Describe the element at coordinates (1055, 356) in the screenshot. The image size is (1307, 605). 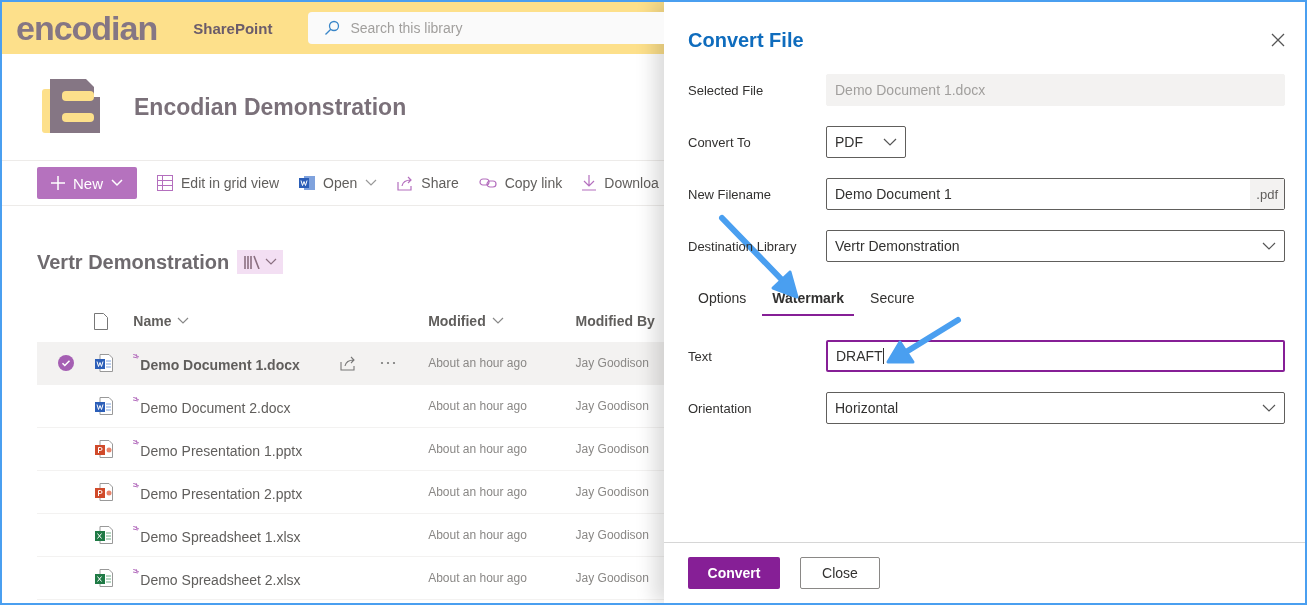
I see `text-field: DRAFT` at that location.